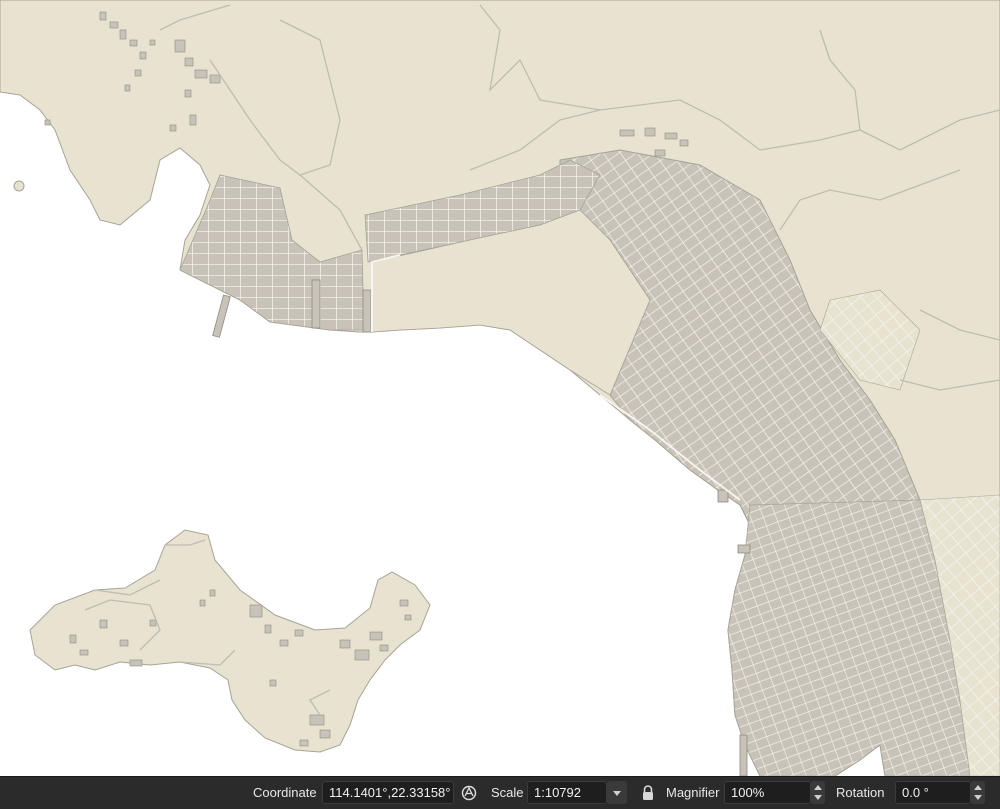 The width and height of the screenshot is (1000, 809). I want to click on island-land, so click(230, 641).